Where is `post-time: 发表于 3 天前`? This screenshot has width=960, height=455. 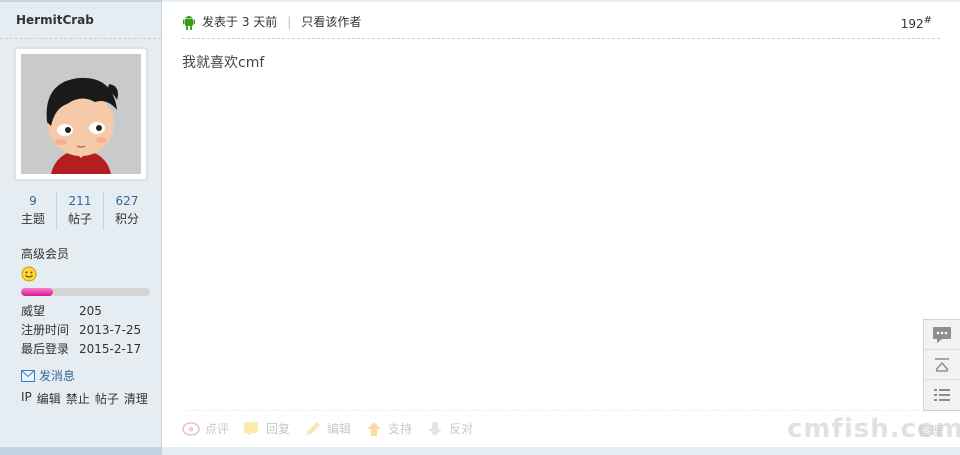
post-time: 发表于 3 天前 is located at coordinates (240, 22).